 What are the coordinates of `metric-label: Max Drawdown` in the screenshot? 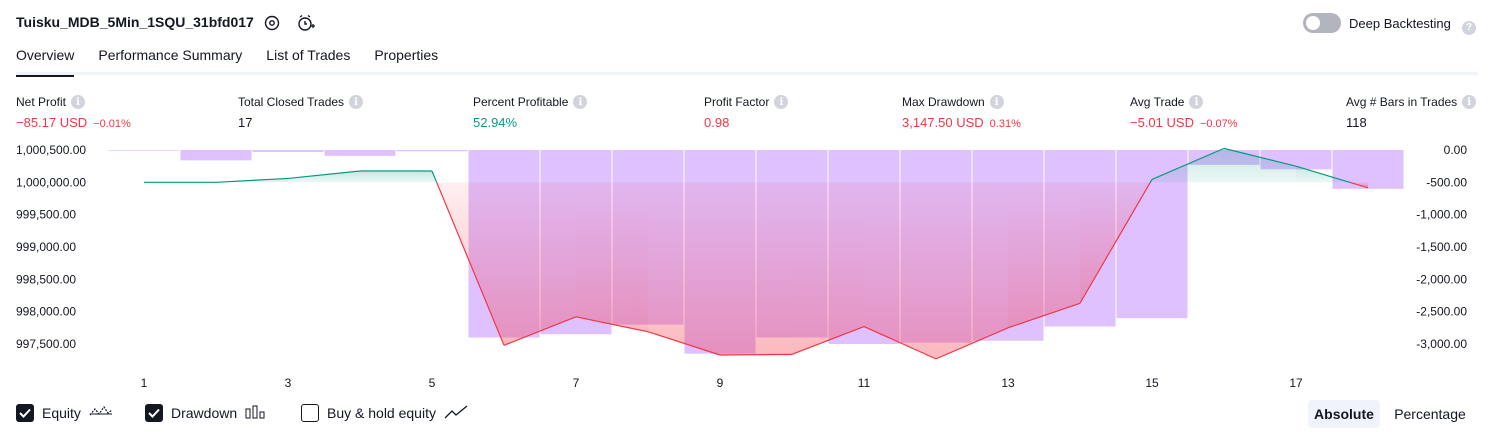 It's located at (943, 102).